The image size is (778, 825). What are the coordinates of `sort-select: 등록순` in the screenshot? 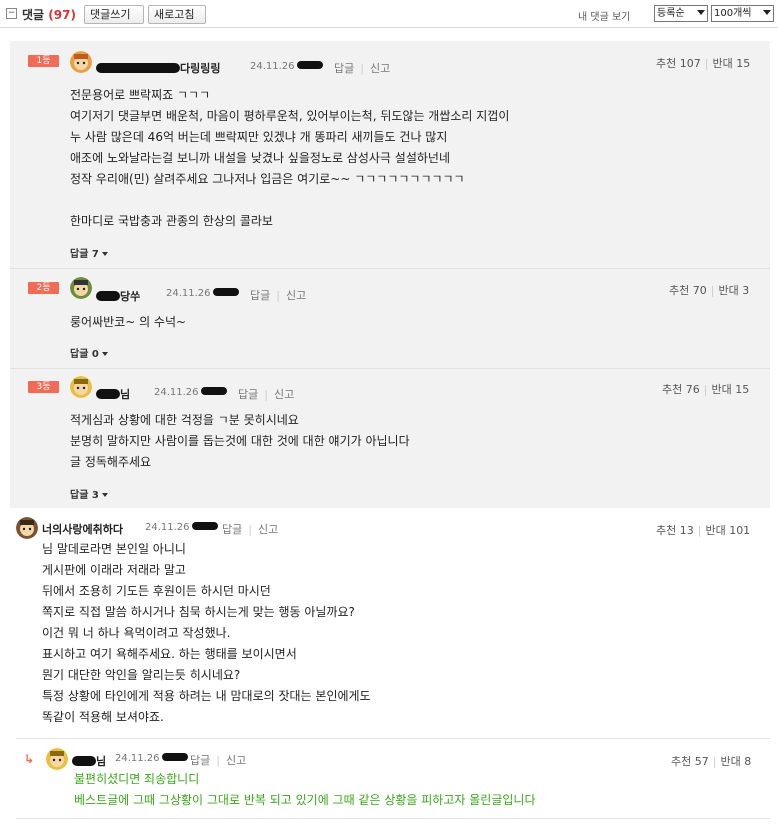 It's located at (681, 13).